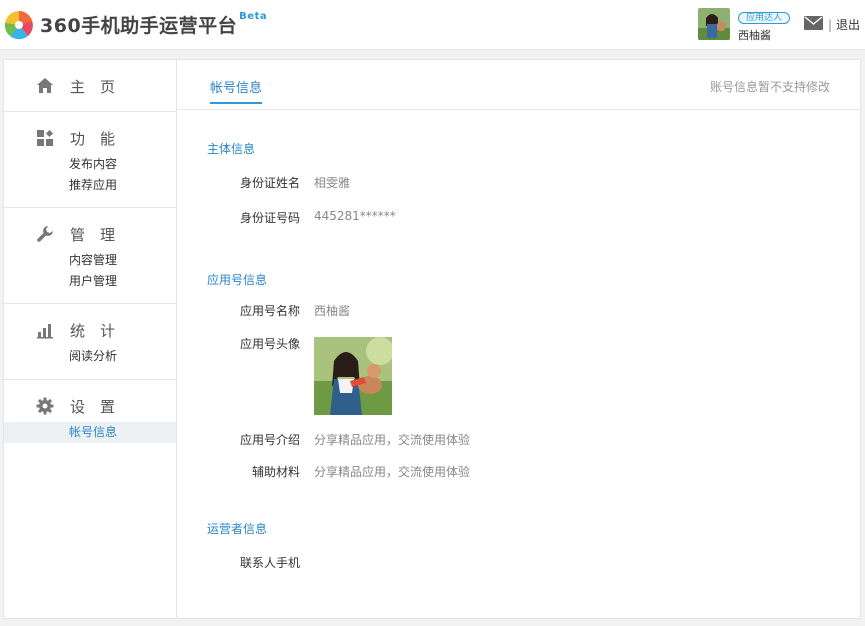 This screenshot has width=865, height=626. I want to click on beta-badge: Beta, so click(253, 16).